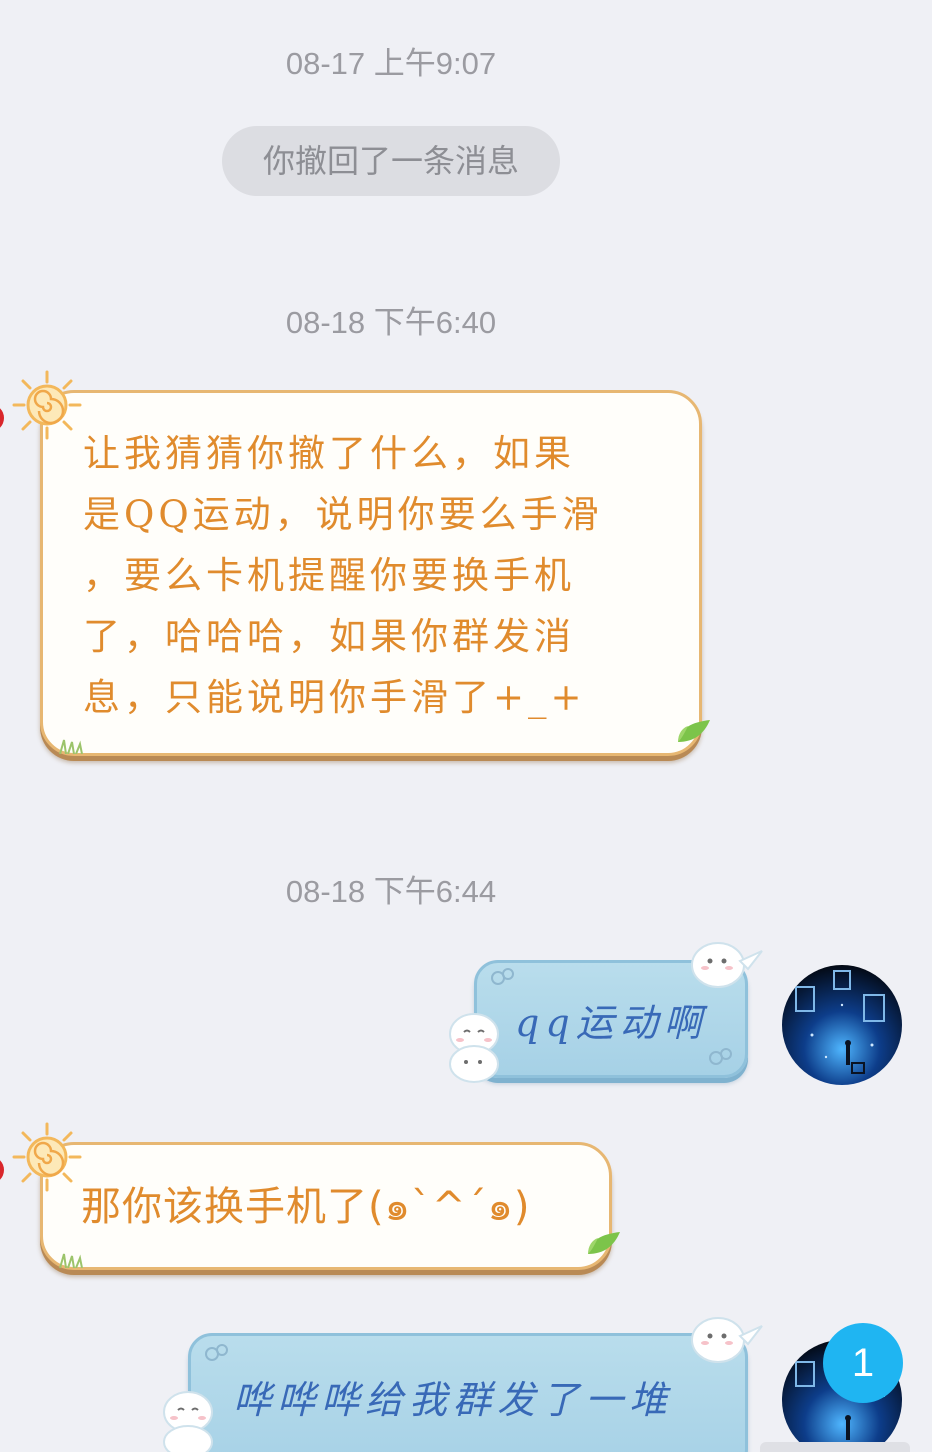  Describe the element at coordinates (306, 1207) in the screenshot. I see `message-text: 那你该换手机了(๑`^´๑)` at that location.